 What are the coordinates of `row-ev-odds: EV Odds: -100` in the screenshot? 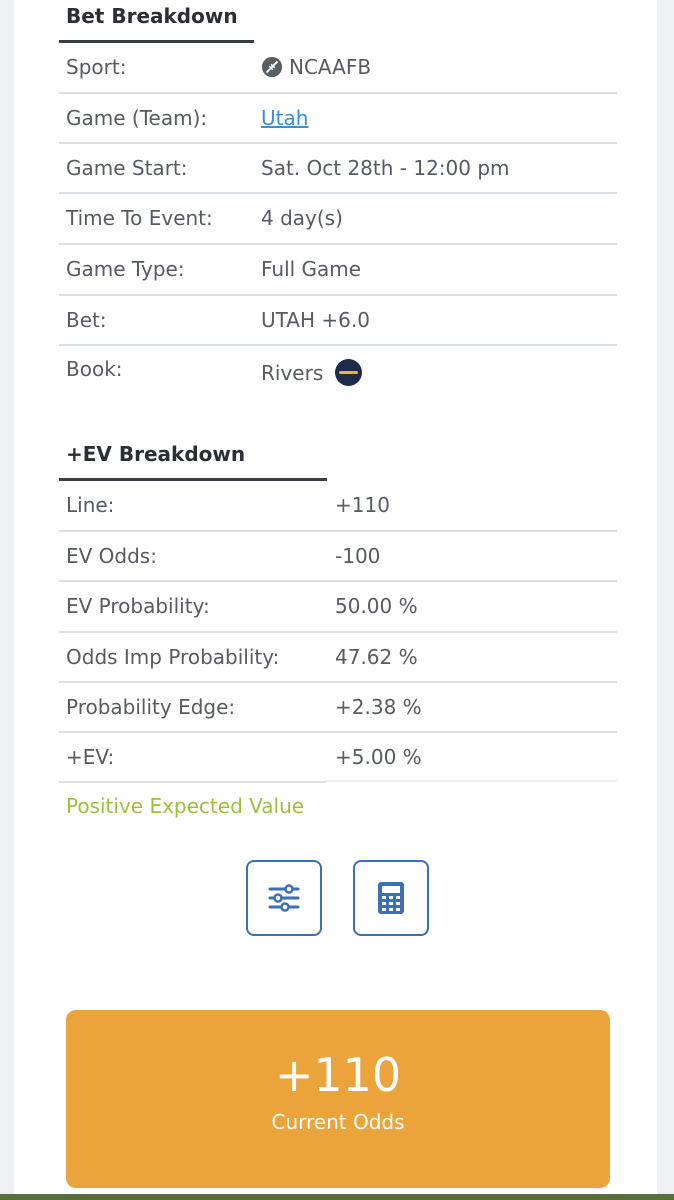 It's located at (338, 556).